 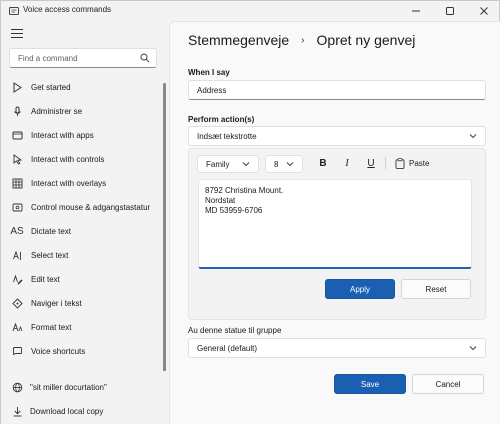 I want to click on minimize-button, so click(x=416, y=11).